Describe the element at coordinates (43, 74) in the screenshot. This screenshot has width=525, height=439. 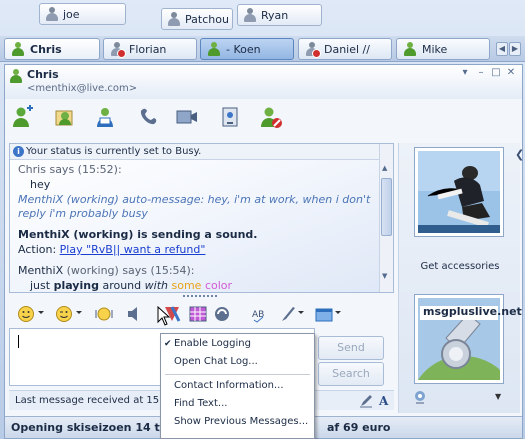
I see `contact-name: Chris` at that location.